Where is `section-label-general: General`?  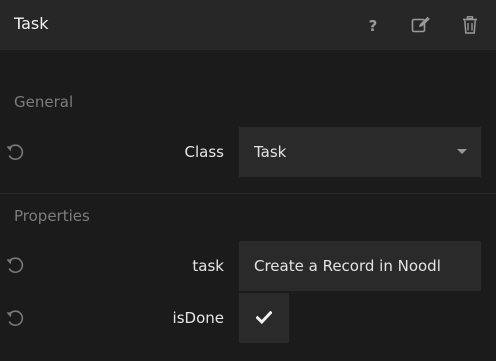 section-label-general: General is located at coordinates (44, 102).